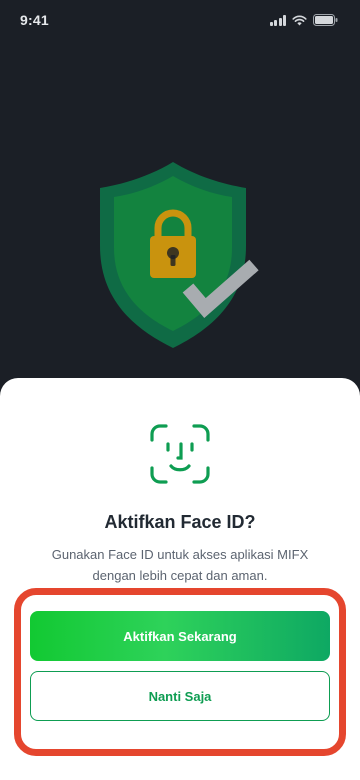 This screenshot has height=780, width=360. Describe the element at coordinates (180, 696) in the screenshot. I see `later-button: Nanti Saja` at that location.